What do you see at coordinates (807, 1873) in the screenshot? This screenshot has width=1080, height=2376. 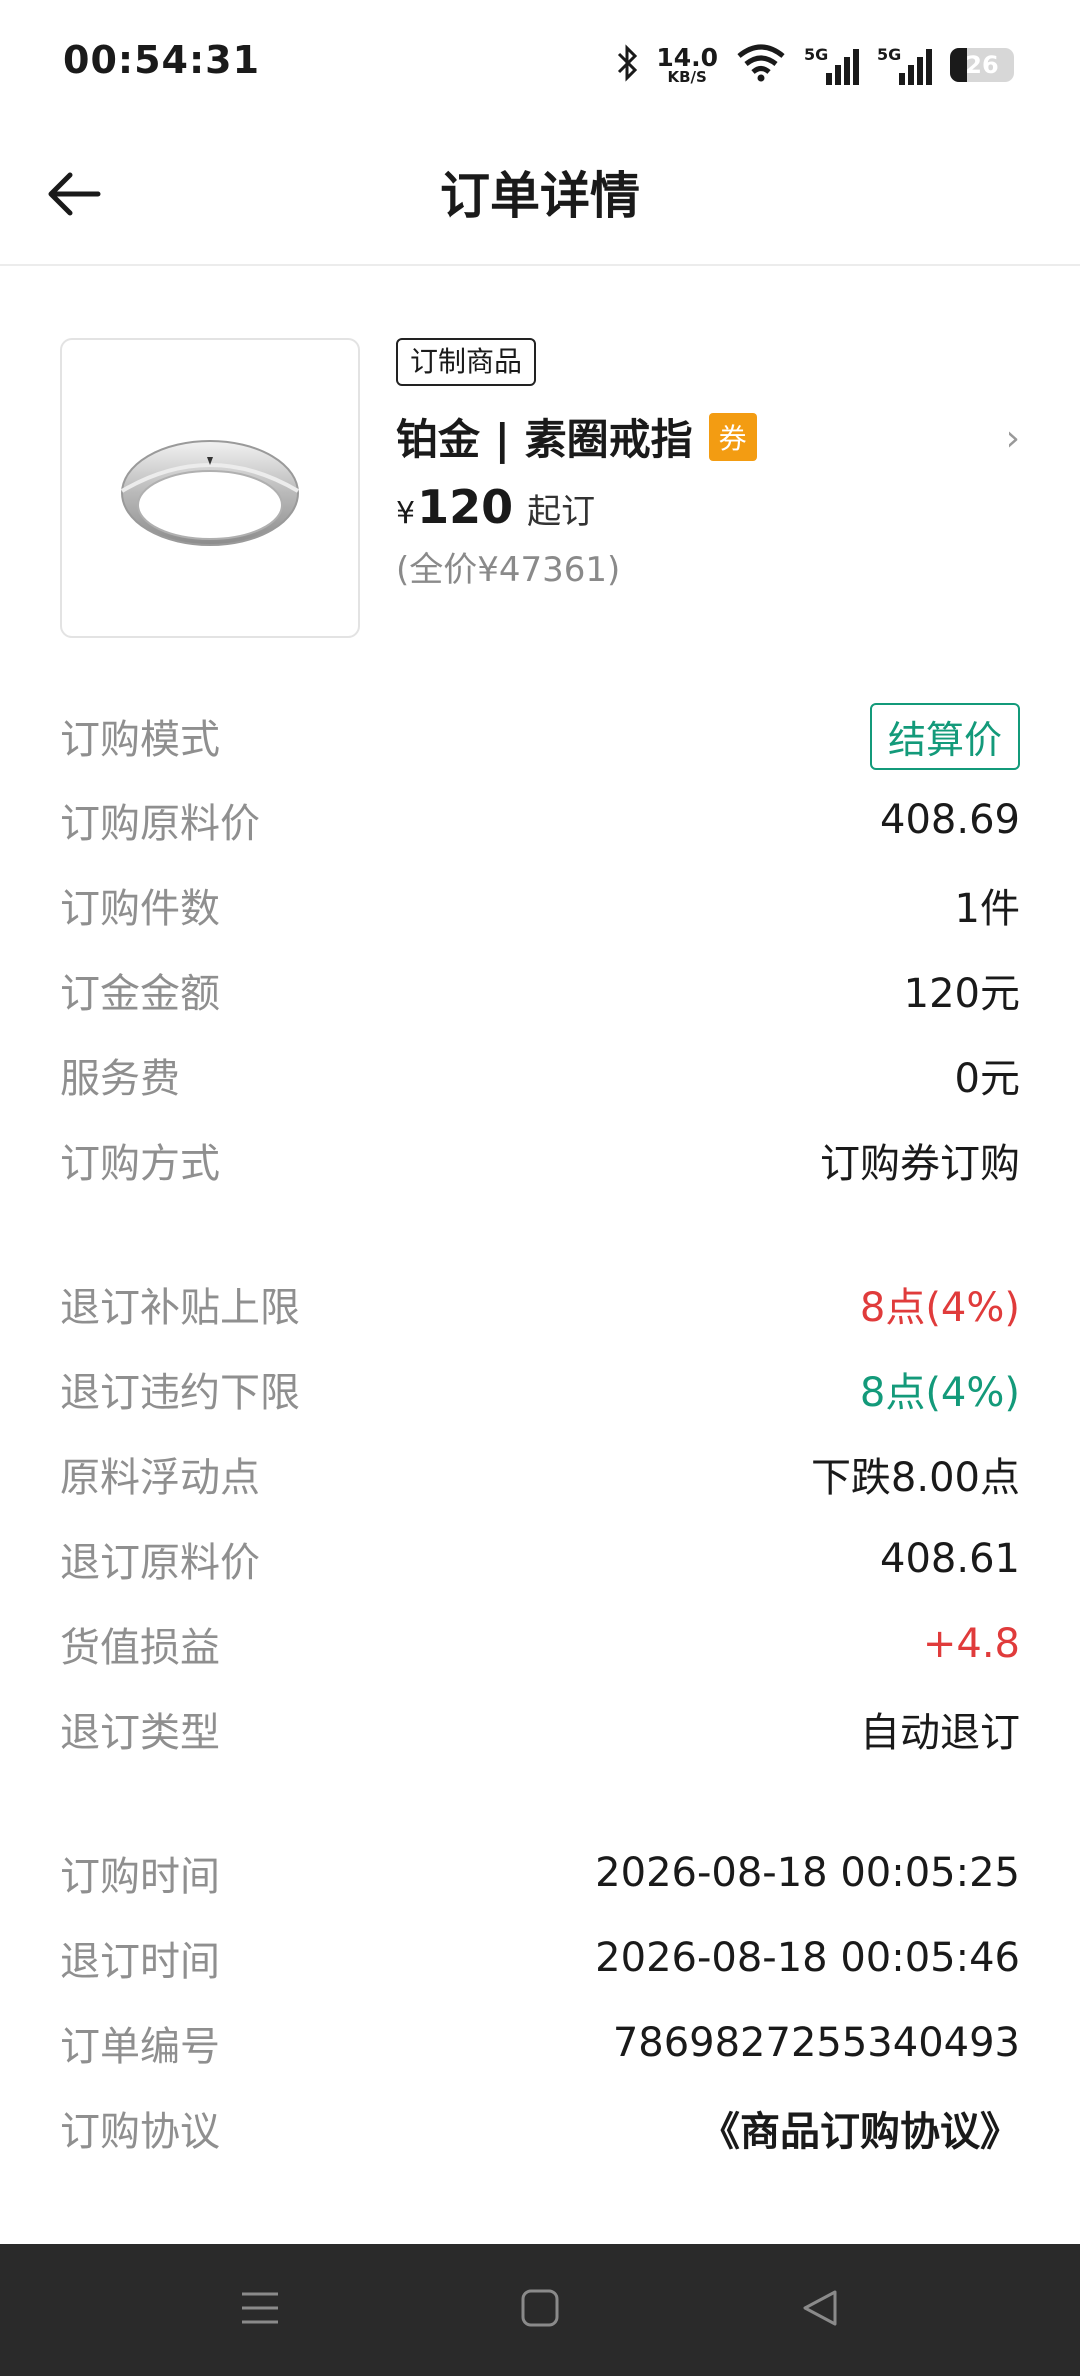 I see `detail-value: 2026-08-18 00:05:25` at bounding box center [807, 1873].